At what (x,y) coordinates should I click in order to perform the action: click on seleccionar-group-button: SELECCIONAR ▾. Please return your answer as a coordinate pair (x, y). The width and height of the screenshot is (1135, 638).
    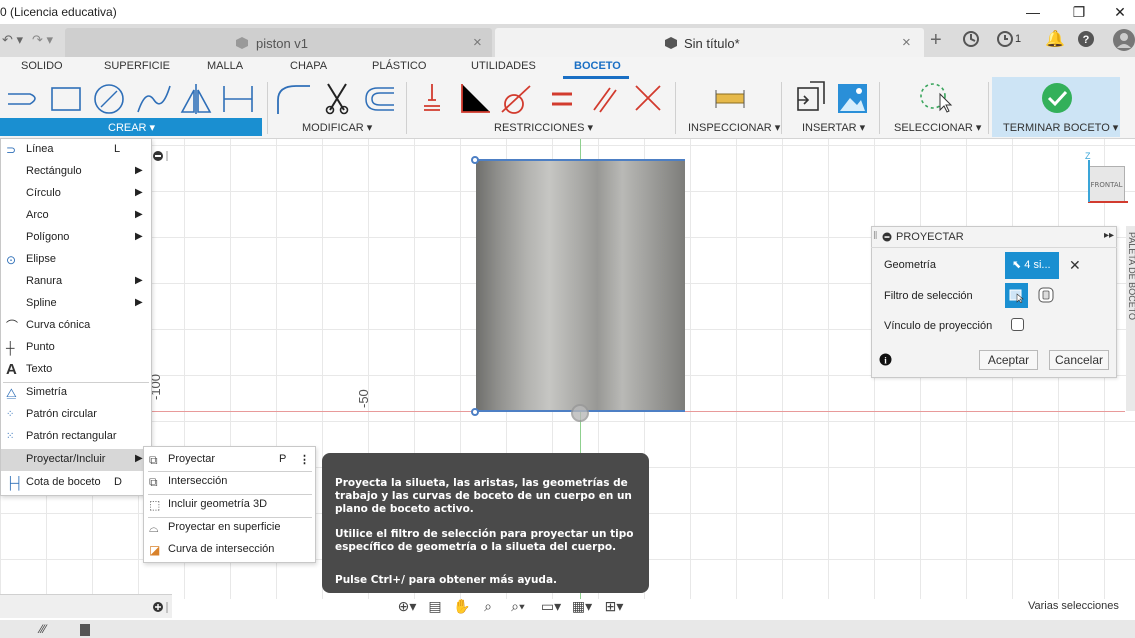
    Looking at the image, I should click on (937, 127).